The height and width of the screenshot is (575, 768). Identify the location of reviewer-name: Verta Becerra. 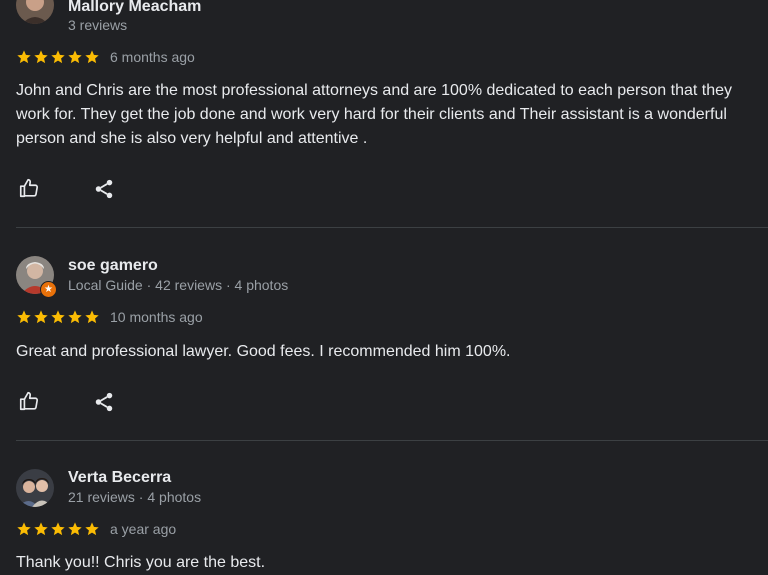
(119, 478).